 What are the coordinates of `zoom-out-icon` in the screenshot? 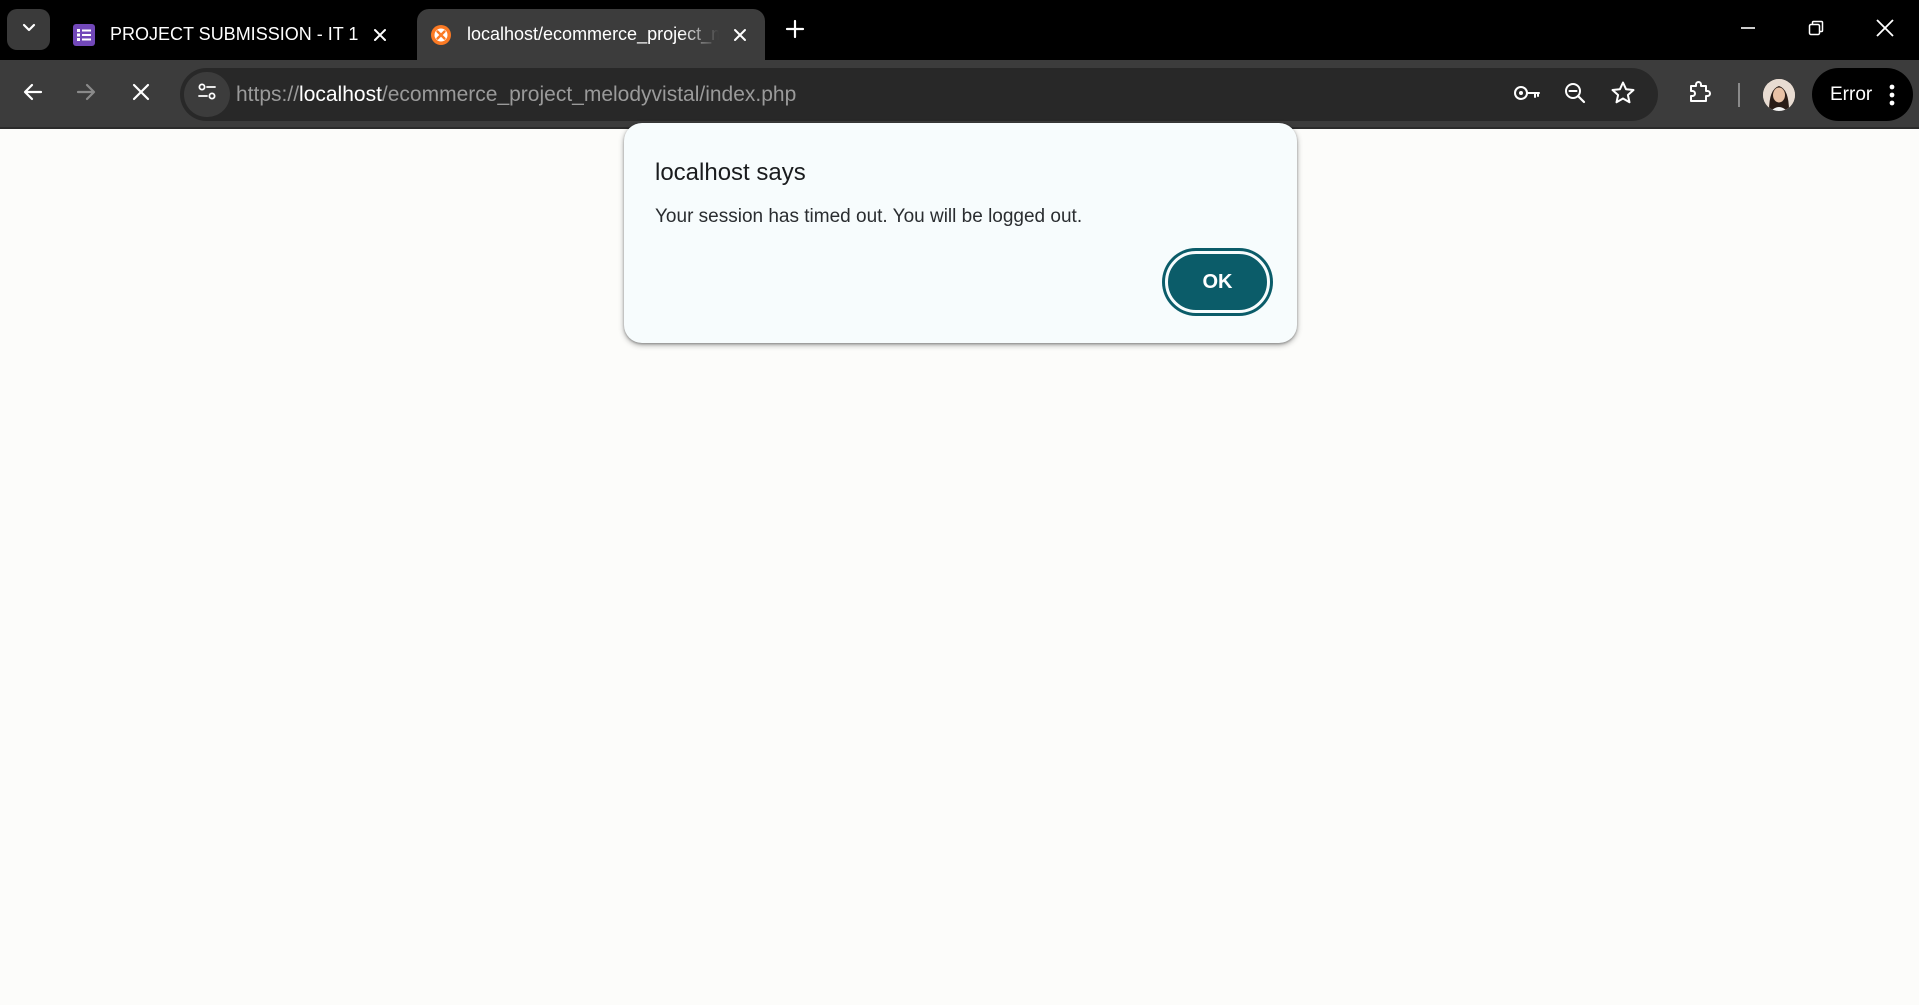 It's located at (1575, 95).